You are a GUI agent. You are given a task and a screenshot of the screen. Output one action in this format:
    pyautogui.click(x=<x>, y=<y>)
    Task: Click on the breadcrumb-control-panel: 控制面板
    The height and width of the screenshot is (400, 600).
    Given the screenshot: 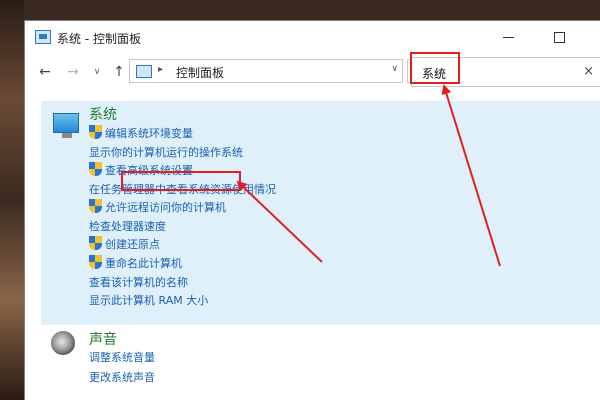 What is the action you would take?
    pyautogui.click(x=200, y=72)
    